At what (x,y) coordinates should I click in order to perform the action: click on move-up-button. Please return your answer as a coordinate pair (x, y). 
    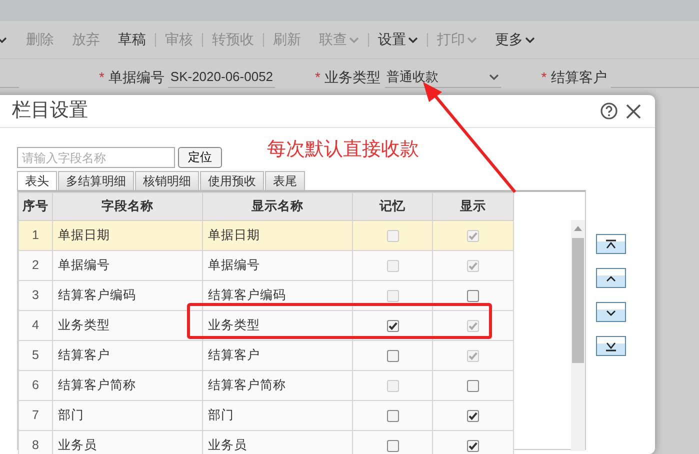
    Looking at the image, I should click on (611, 278).